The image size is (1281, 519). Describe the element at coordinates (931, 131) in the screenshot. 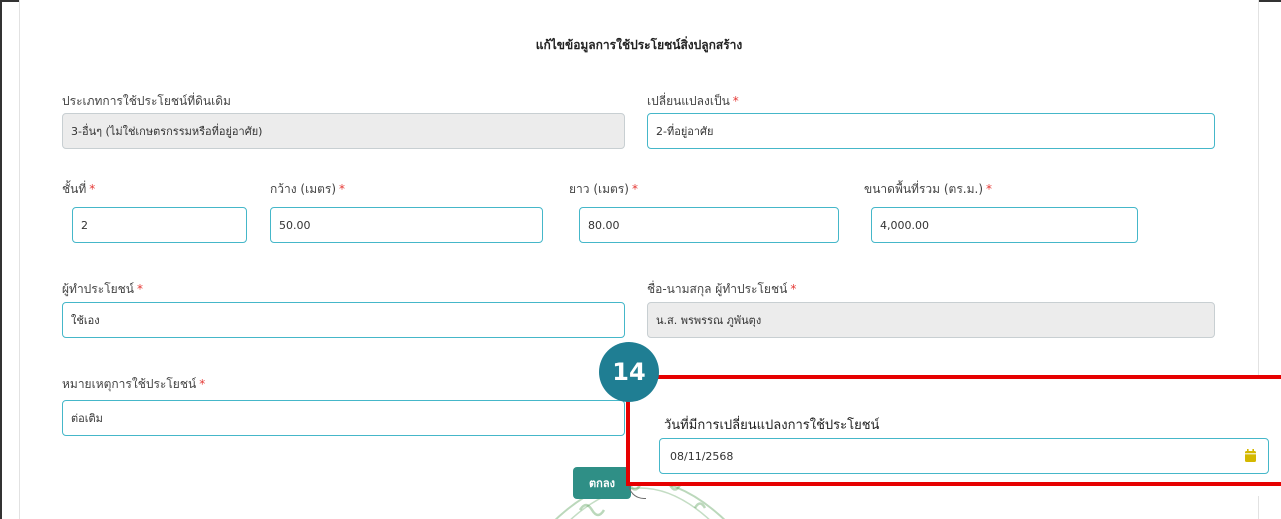

I see `change-to-field: 2-ที่อยู่อาศัย` at that location.